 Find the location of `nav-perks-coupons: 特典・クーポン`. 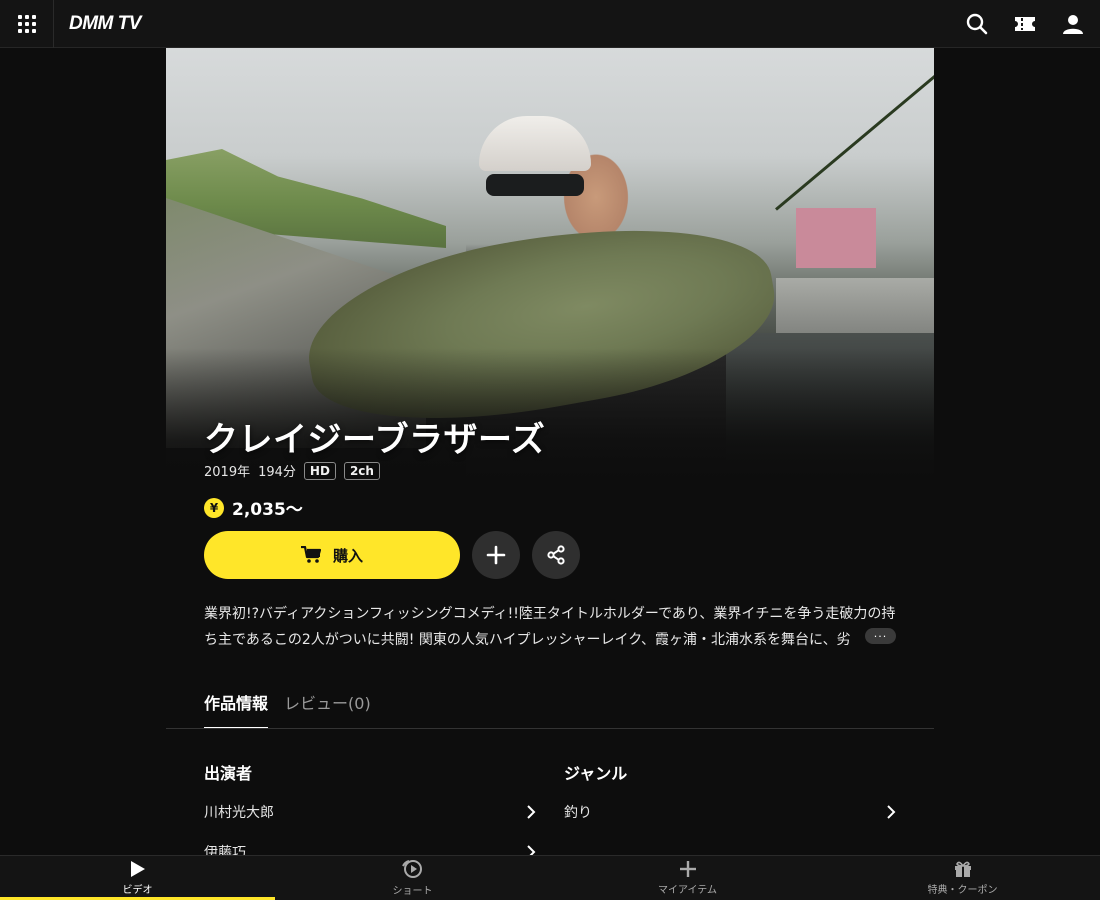

nav-perks-coupons: 特典・クーポン is located at coordinates (962, 878).